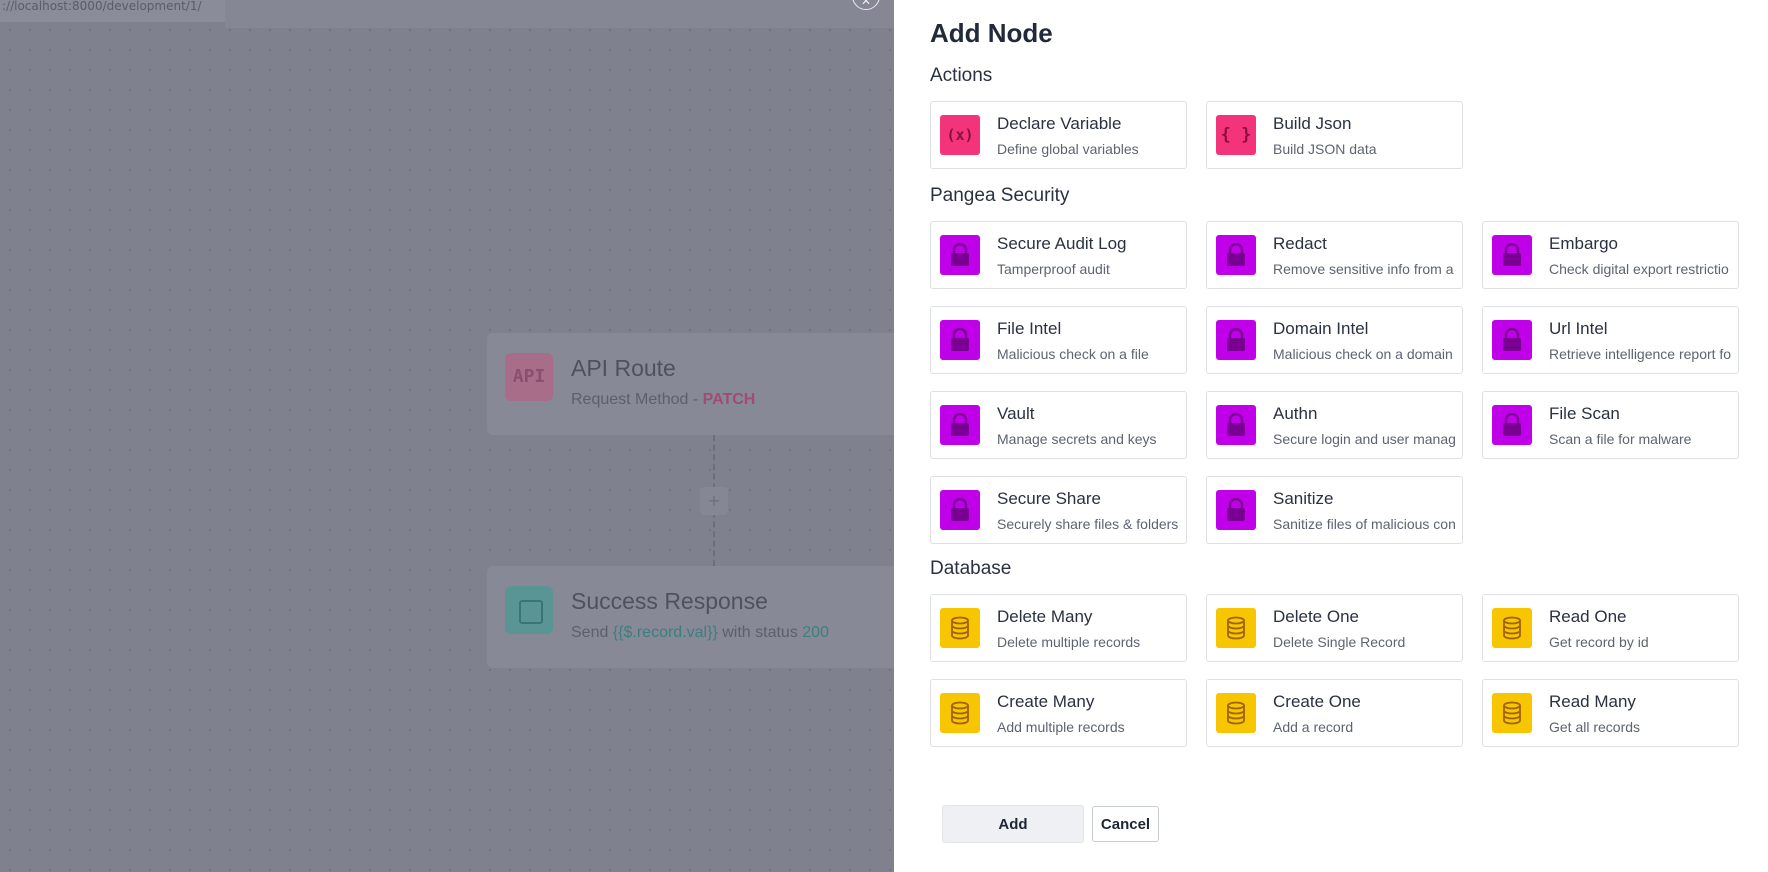  Describe the element at coordinates (971, 568) in the screenshot. I see `section-title-database: Database` at that location.